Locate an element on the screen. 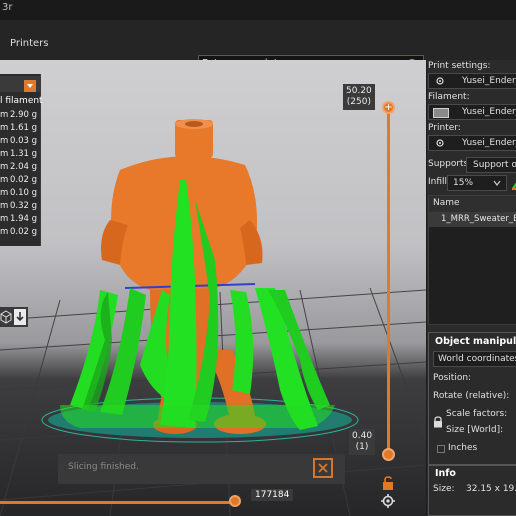  size-info-value: 32.15 x 19.90 is located at coordinates (491, 489).